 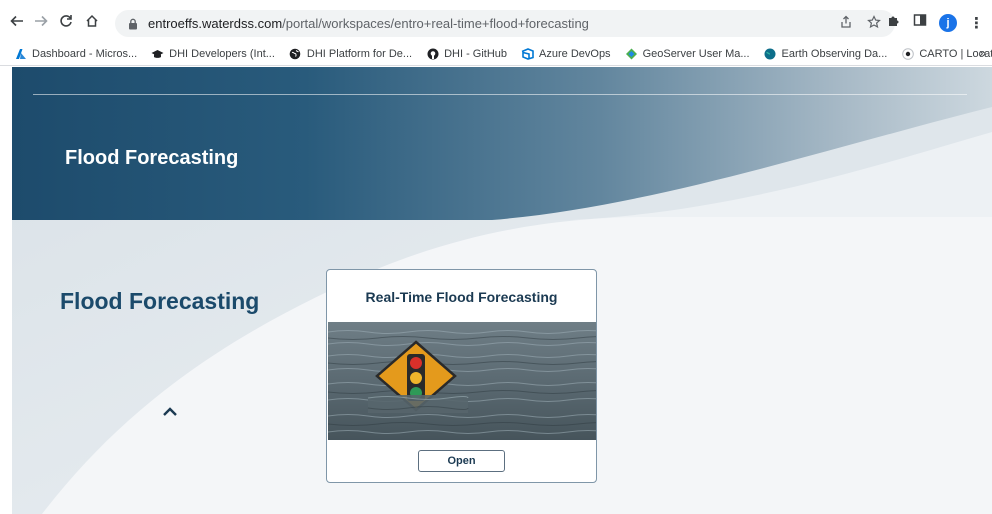 I want to click on side-panel-icon, so click(x=920, y=22).